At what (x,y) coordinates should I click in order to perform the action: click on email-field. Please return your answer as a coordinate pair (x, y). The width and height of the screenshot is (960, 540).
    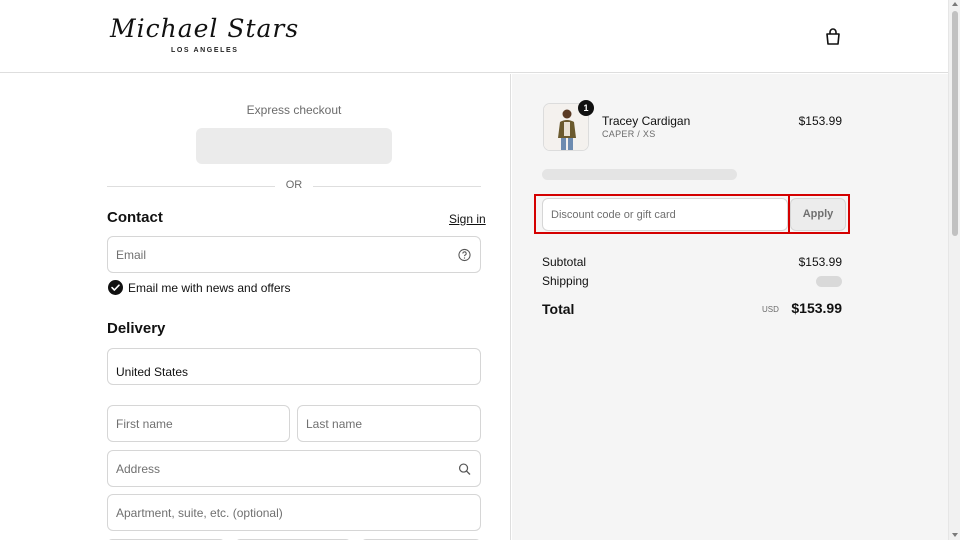
    Looking at the image, I should click on (294, 254).